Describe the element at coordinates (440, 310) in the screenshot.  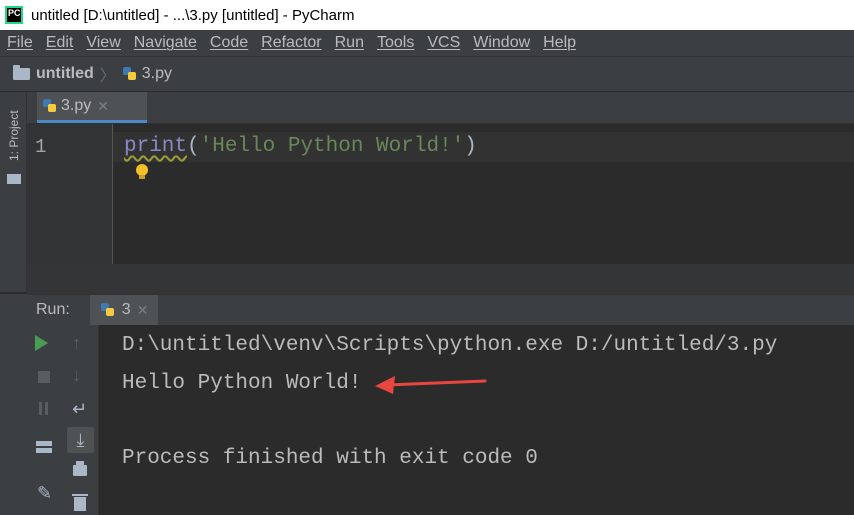
I see `run-tool-header: Run: 3 ✕` at that location.